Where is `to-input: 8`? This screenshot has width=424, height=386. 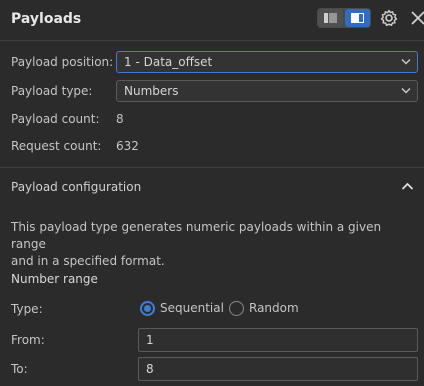 to-input: 8 is located at coordinates (278, 369).